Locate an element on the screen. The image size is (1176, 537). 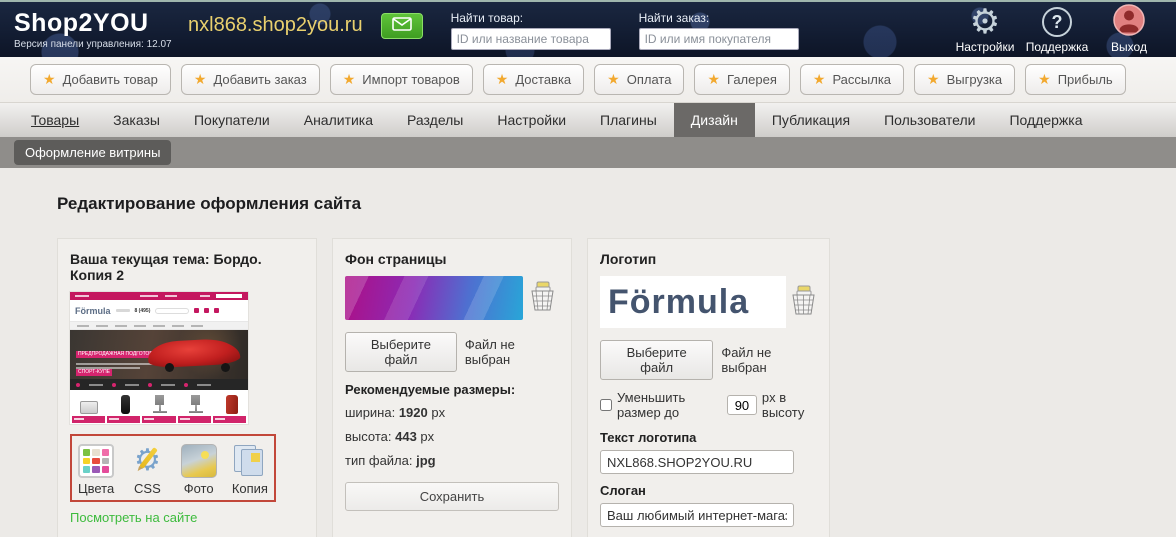
logo-text-label: Текст логотипа is located at coordinates (648, 437).